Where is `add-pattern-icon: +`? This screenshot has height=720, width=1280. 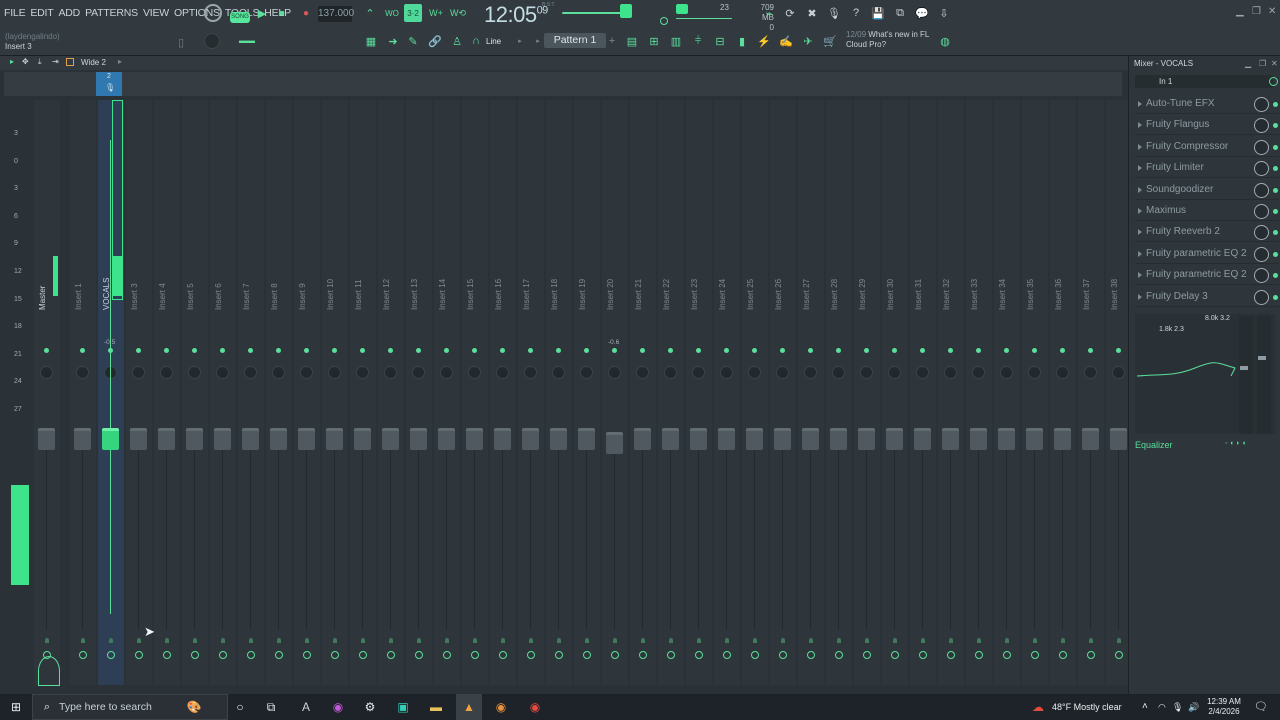
add-pattern-icon: + is located at coordinates (612, 41).